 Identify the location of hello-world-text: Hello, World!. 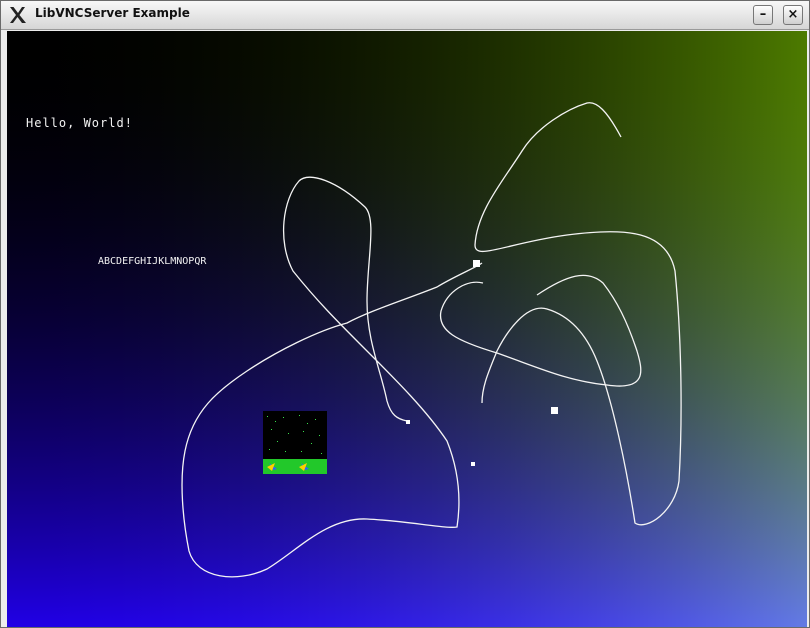
(79, 123).